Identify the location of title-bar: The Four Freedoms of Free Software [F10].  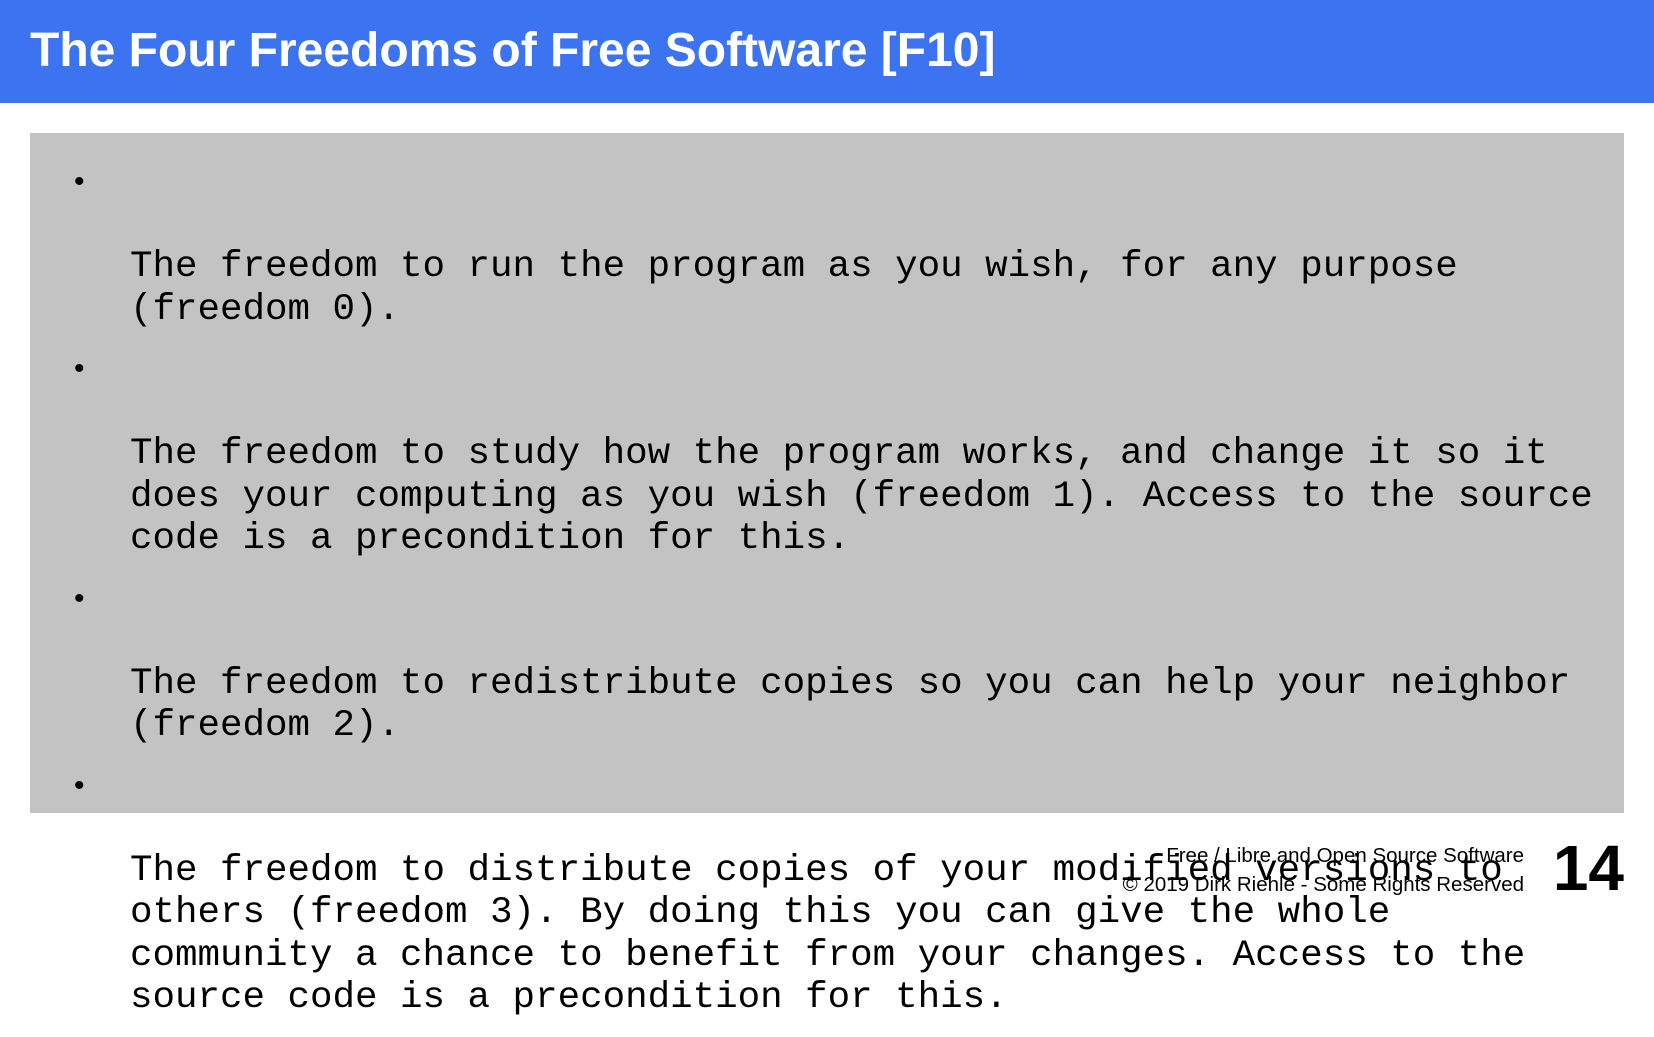
(827, 51).